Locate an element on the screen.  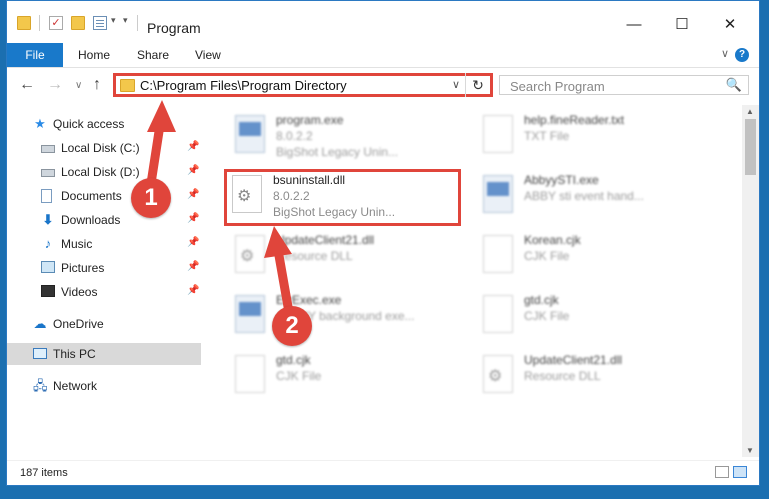
minimize-button: — is located at coordinates (634, 25).